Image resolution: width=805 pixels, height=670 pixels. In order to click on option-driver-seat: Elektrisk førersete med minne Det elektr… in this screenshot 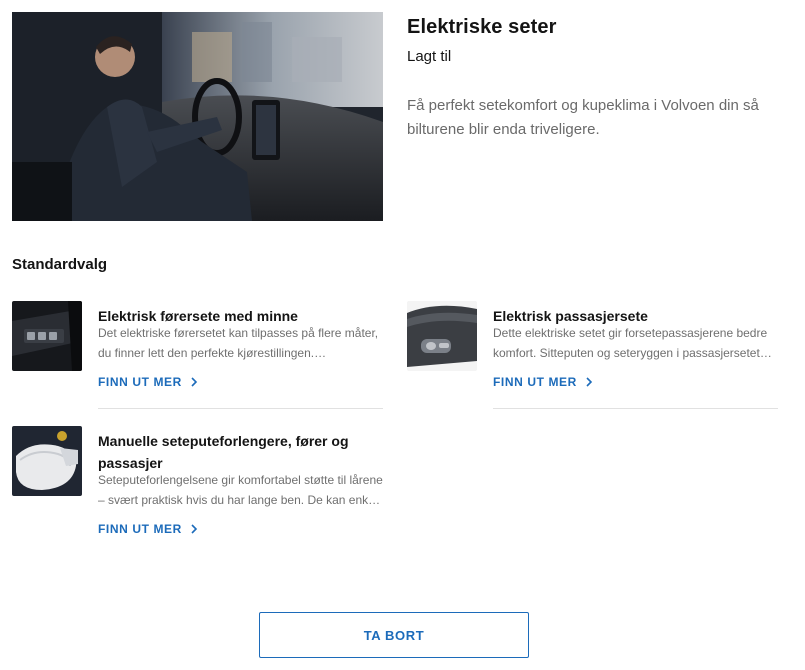, I will do `click(197, 356)`.